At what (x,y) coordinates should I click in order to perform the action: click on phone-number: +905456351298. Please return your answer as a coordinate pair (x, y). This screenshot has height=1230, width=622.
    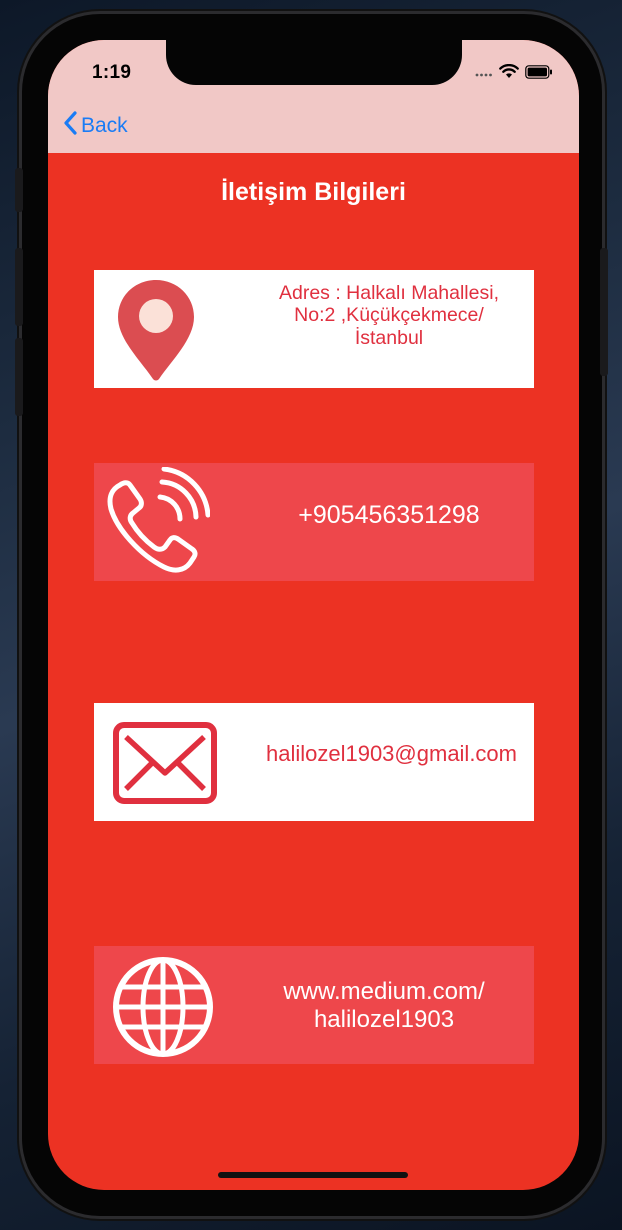
    Looking at the image, I should click on (389, 515).